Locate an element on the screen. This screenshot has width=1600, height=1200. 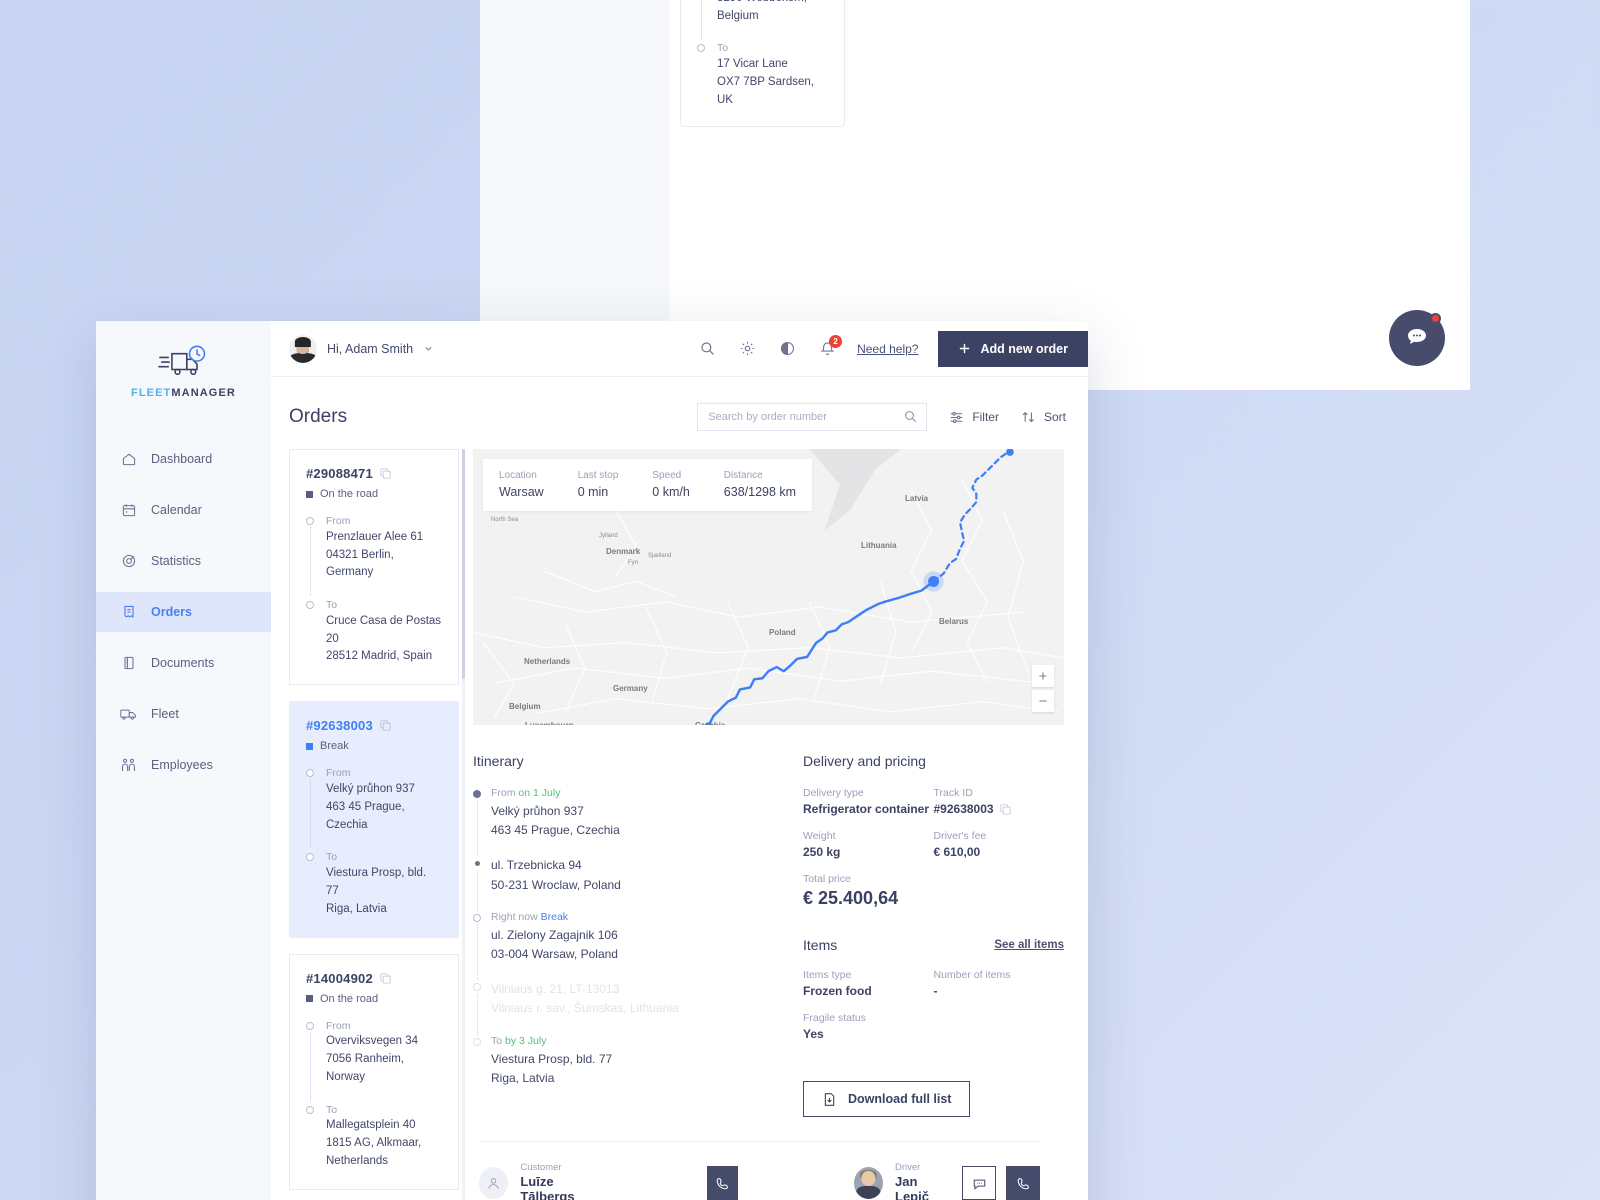
scrollbar-thumb is located at coordinates (463, 564).